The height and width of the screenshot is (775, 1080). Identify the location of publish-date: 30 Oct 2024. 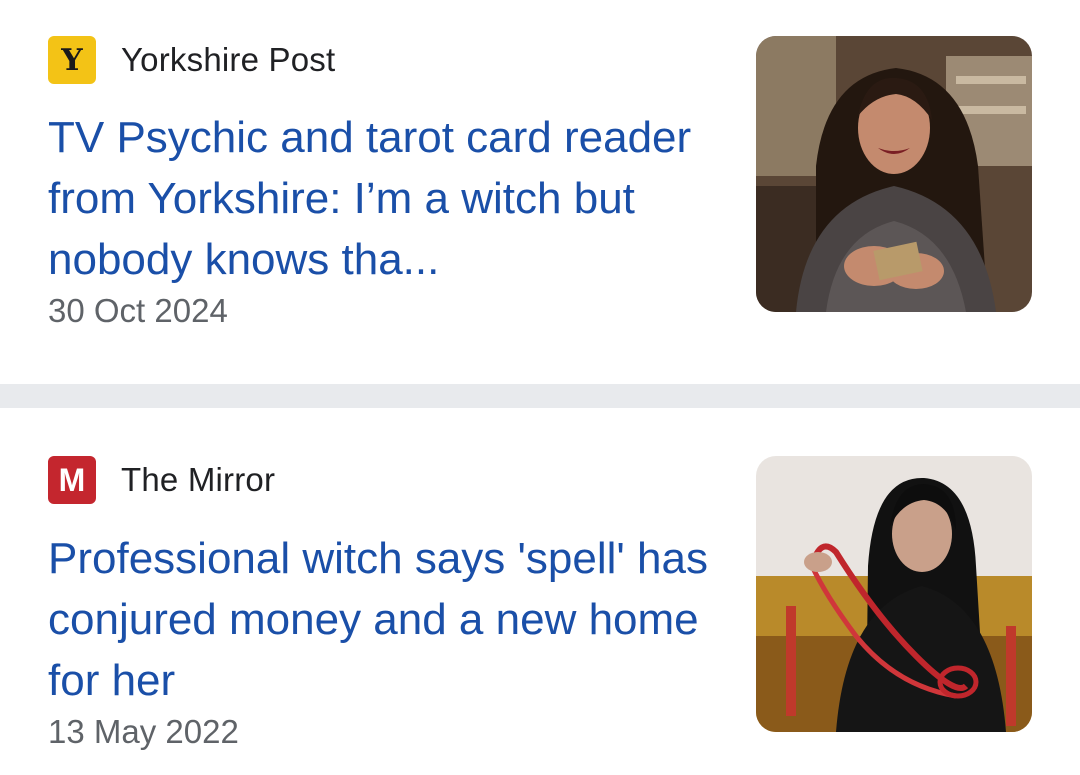
(138, 310).